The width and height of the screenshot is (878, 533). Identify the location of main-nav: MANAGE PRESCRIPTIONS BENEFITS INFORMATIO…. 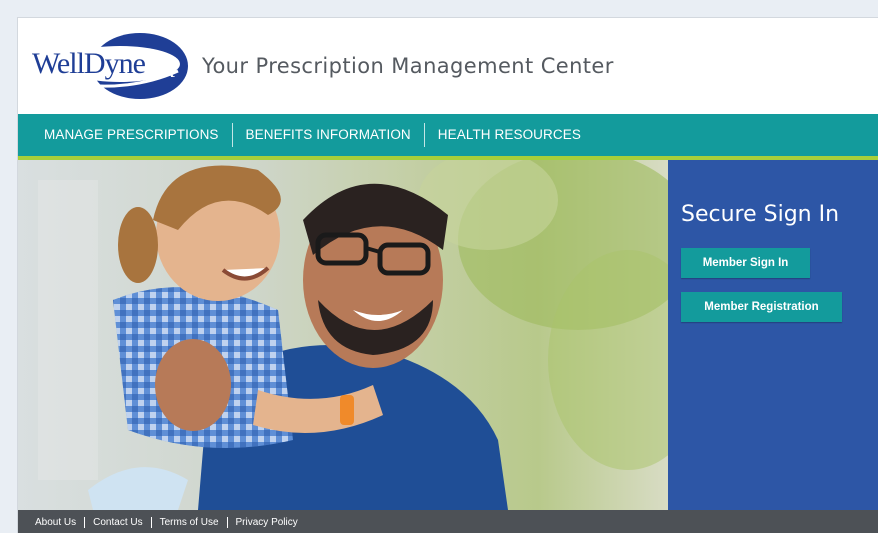
(448, 135).